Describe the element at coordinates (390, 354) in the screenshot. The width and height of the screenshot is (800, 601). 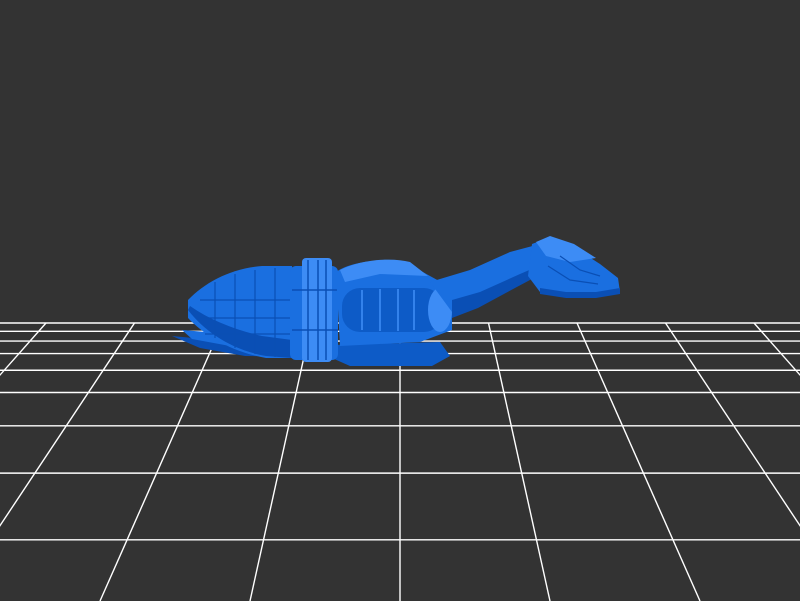
I see `model-undercarriage` at that location.